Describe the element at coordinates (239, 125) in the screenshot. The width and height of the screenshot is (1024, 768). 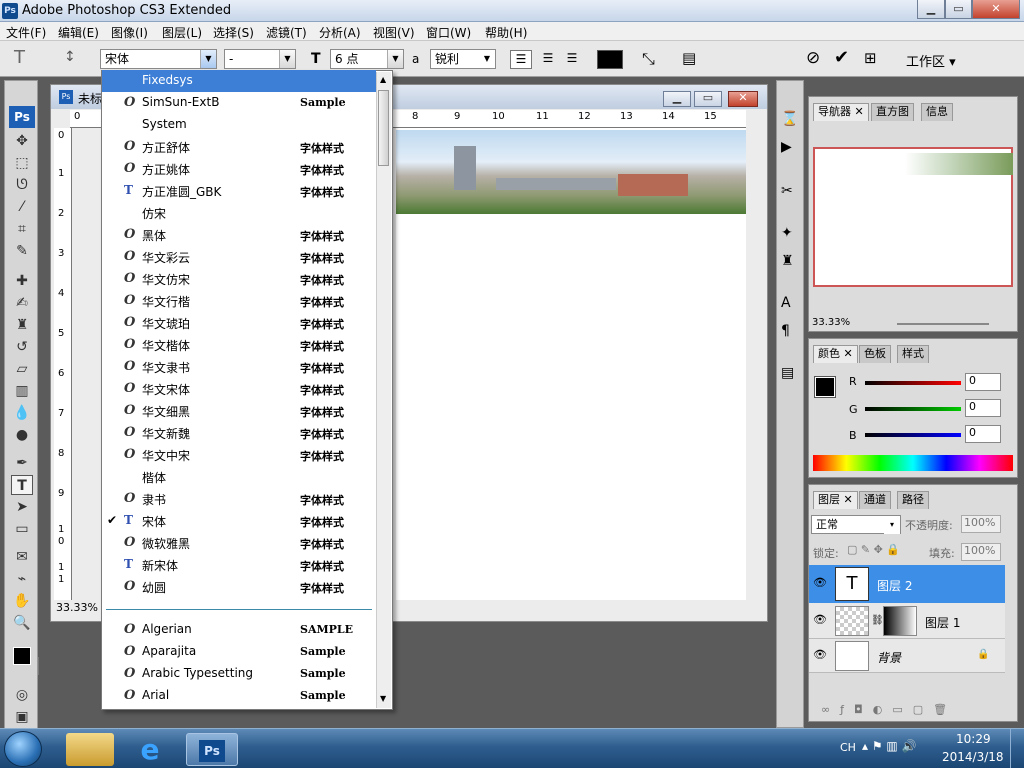
I see `font-list-item: System` at that location.